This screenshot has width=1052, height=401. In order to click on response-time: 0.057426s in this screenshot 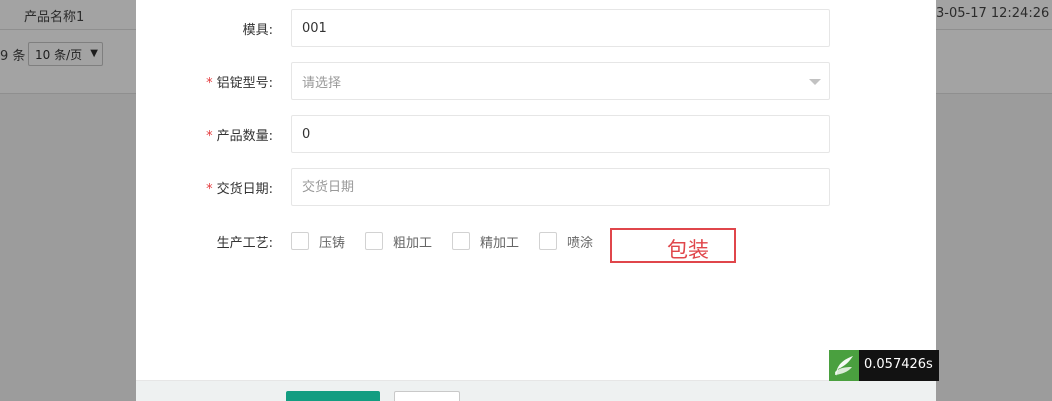, I will do `click(899, 365)`.